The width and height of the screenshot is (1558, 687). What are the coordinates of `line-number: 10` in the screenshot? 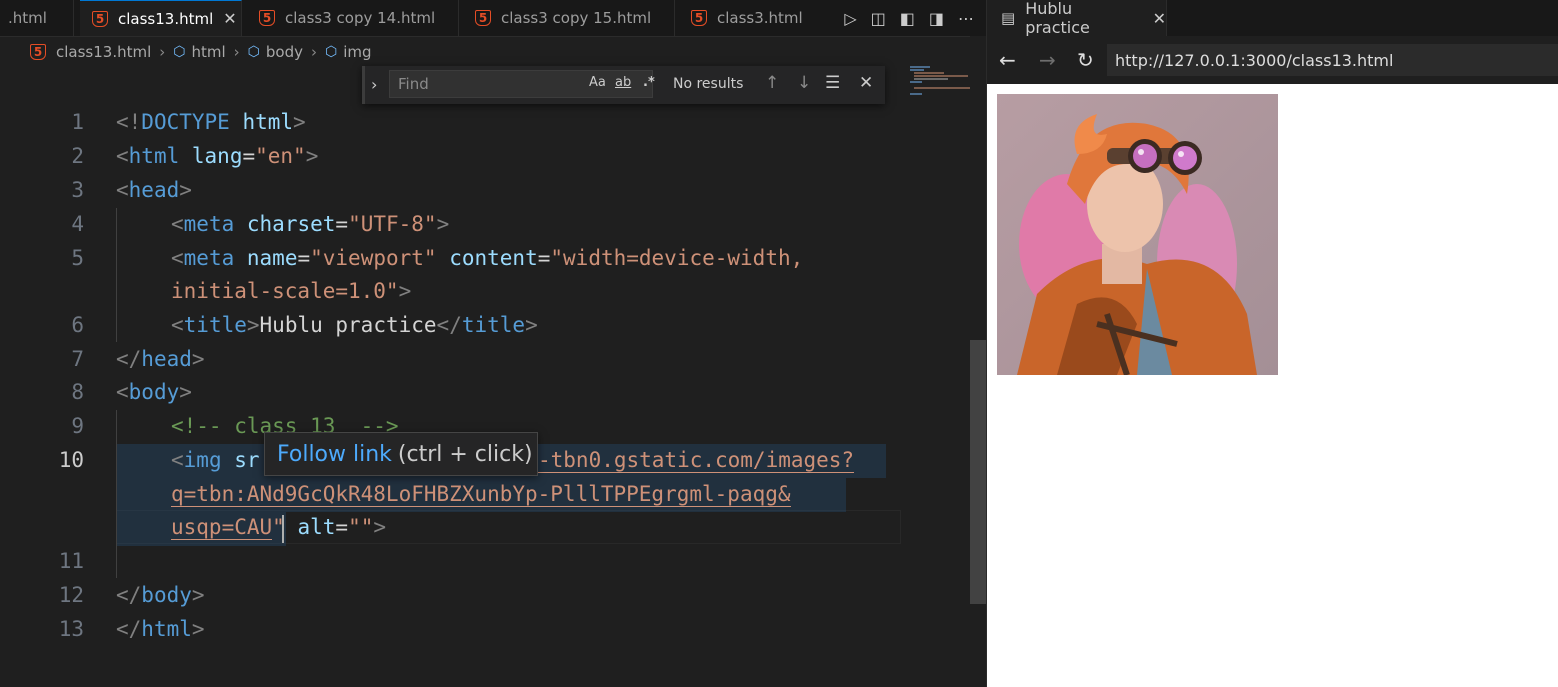 It's located at (71, 460).